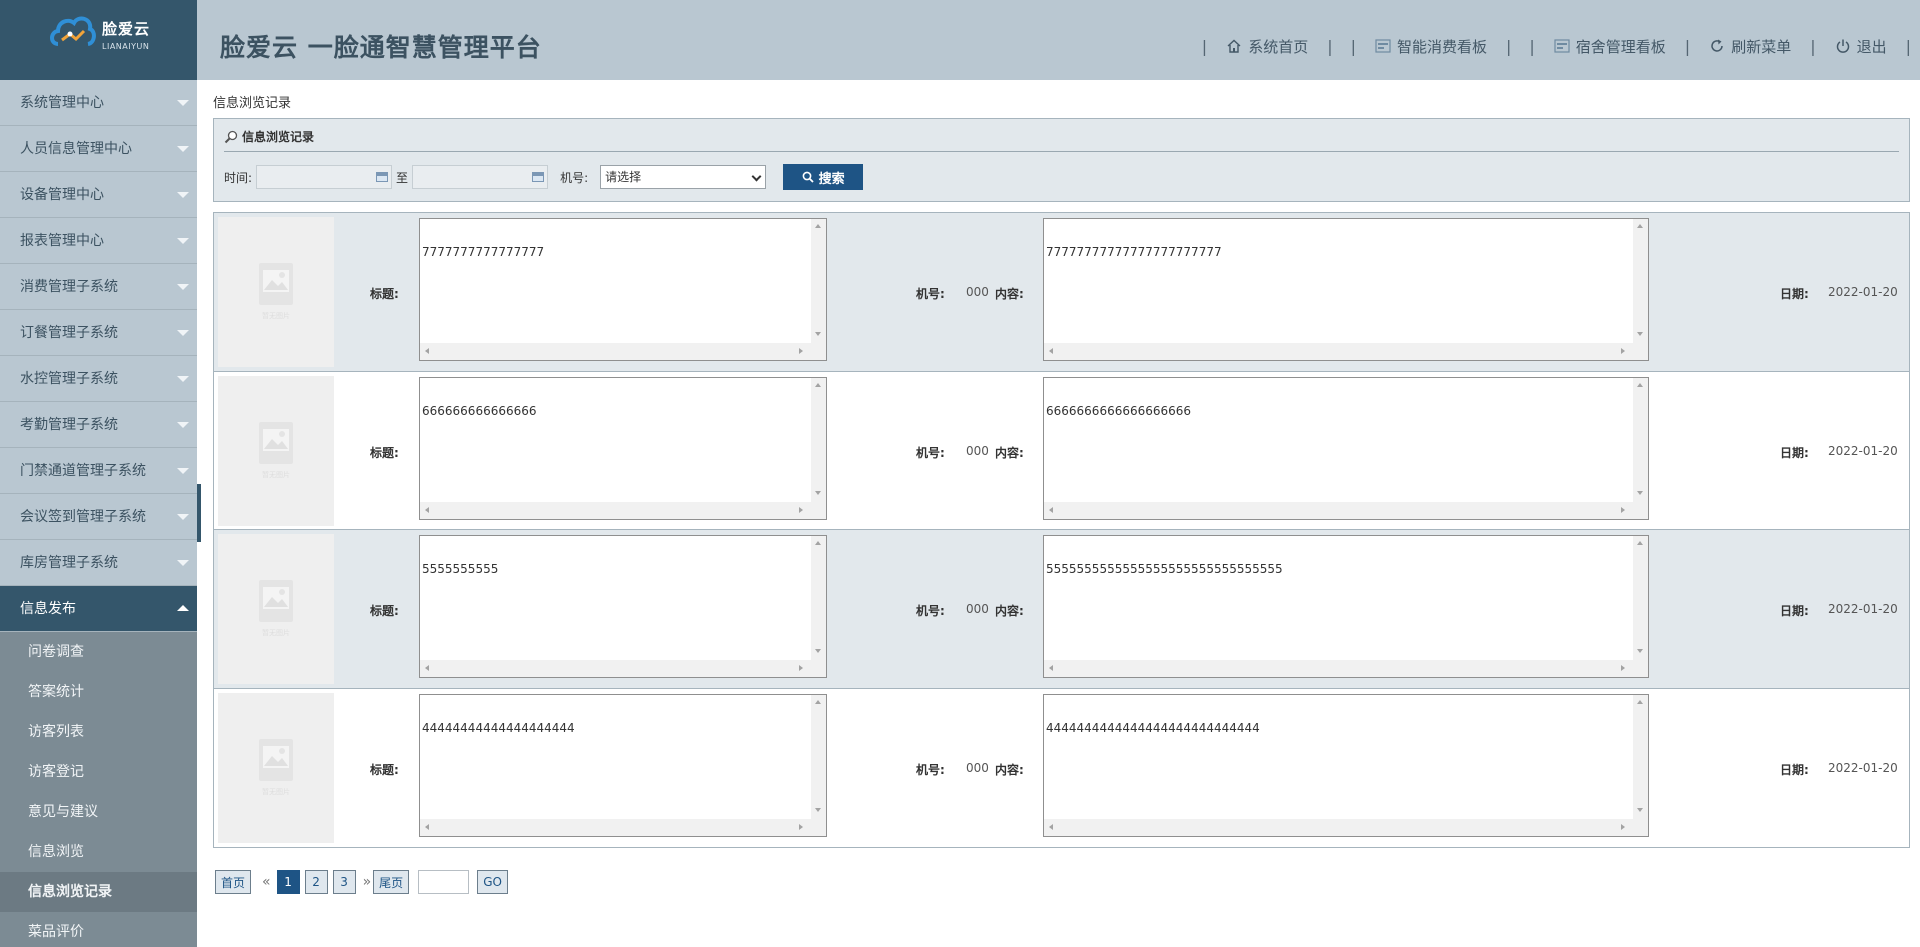  Describe the element at coordinates (316, 882) in the screenshot. I see `page-2-button: 2` at that location.